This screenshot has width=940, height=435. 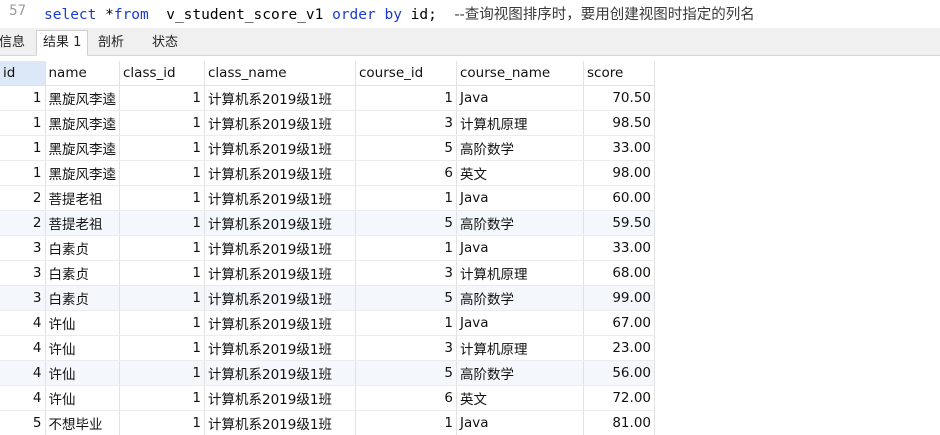 I want to click on table-row: 2 菩提老祖 1 计算机系2019级1班 5 高阶数学 59.50, so click(x=327, y=223).